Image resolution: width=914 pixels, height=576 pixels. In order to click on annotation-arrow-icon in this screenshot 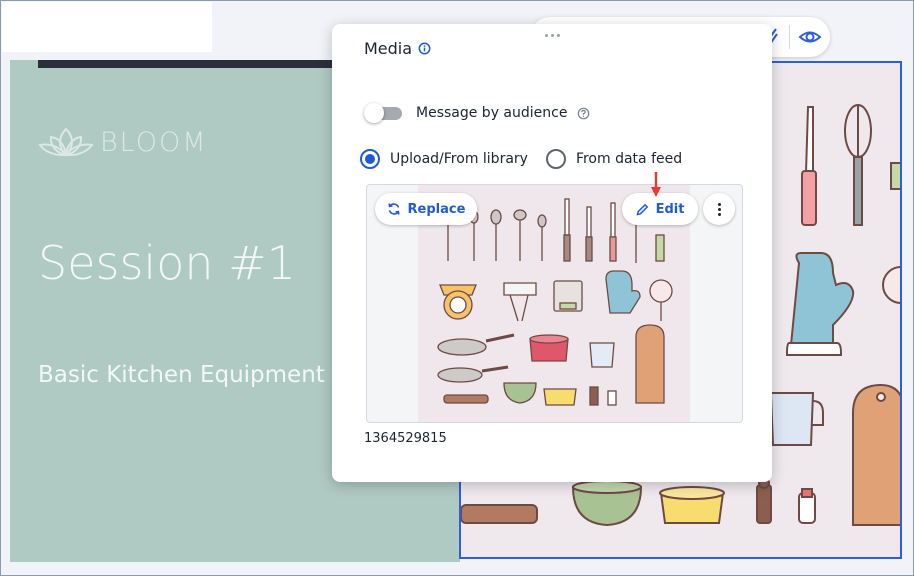, I will do `click(656, 184)`.